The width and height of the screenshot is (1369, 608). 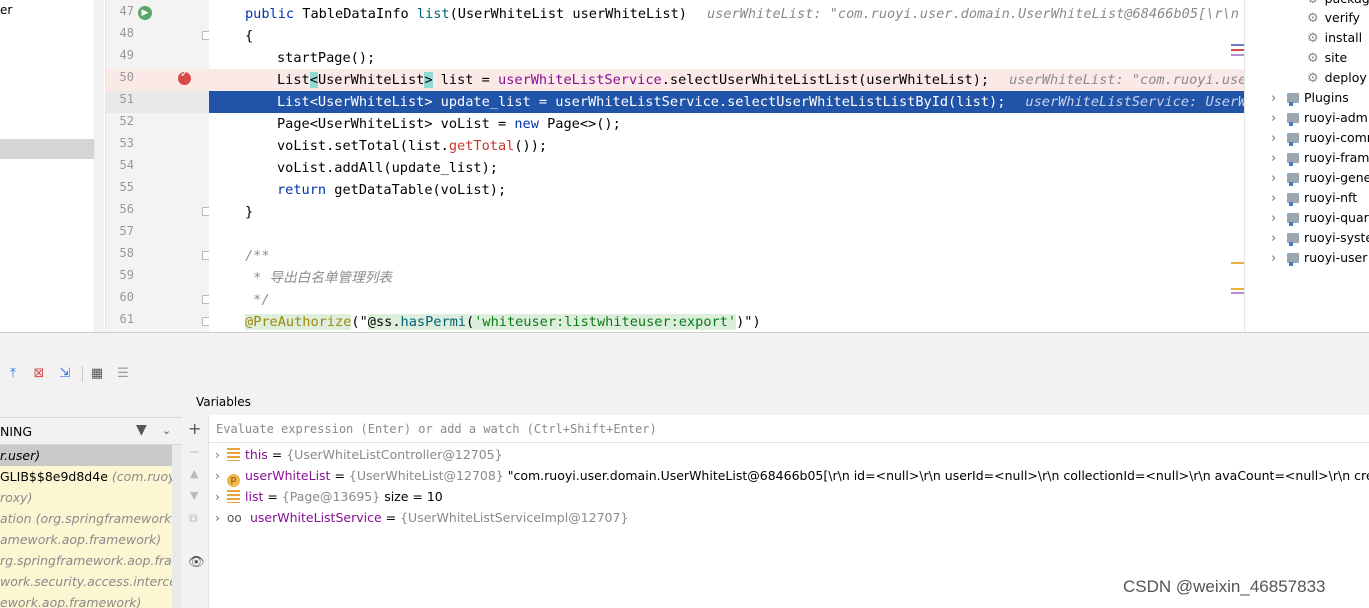 What do you see at coordinates (318, 278) in the screenshot?
I see `code-line-59: * 导出白名单管理列表` at bounding box center [318, 278].